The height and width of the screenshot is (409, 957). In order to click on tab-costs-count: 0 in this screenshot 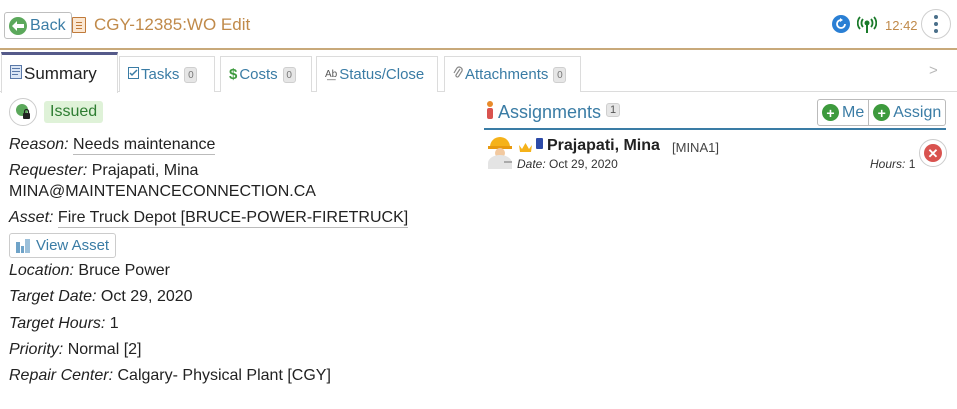, I will do `click(289, 74)`.